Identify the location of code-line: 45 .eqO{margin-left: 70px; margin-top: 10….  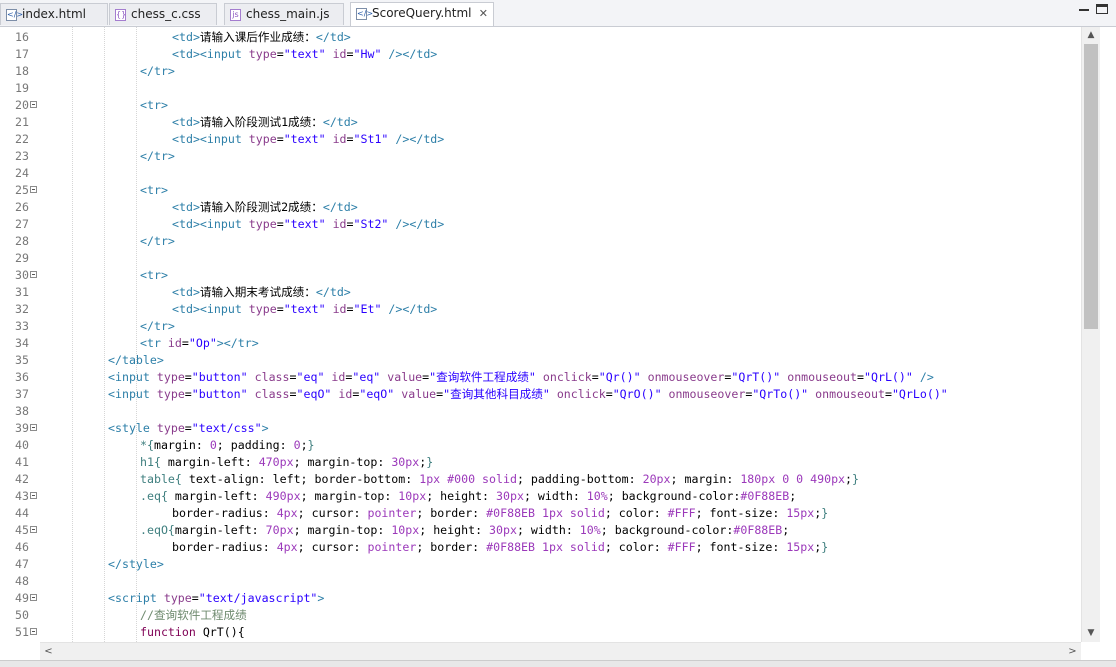
(540, 530).